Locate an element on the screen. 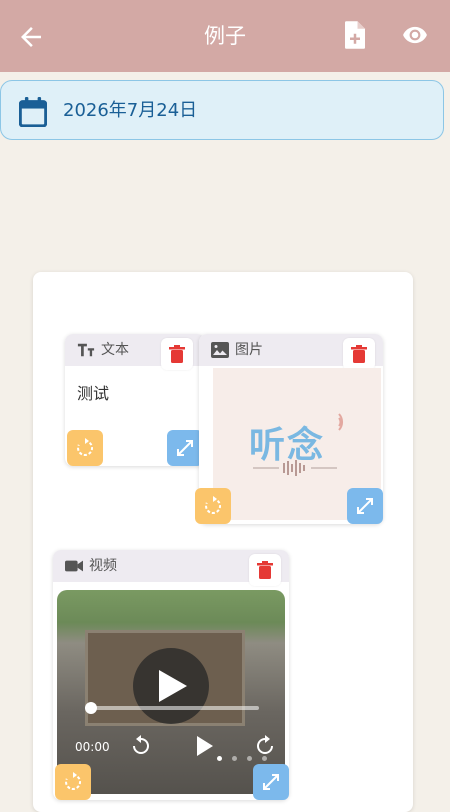 The width and height of the screenshot is (450, 812). text-card-label: 文本 is located at coordinates (115, 350).